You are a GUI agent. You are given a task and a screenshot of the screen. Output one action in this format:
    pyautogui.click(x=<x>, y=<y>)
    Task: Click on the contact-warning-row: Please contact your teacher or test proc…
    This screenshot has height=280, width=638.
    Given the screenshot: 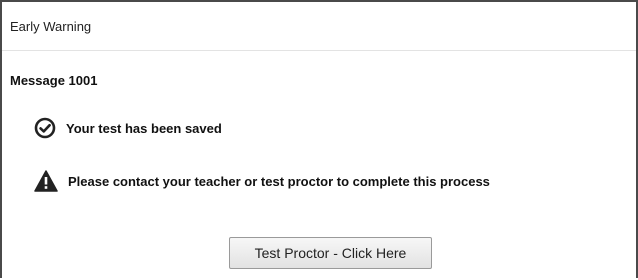 What is the action you would take?
    pyautogui.click(x=262, y=181)
    